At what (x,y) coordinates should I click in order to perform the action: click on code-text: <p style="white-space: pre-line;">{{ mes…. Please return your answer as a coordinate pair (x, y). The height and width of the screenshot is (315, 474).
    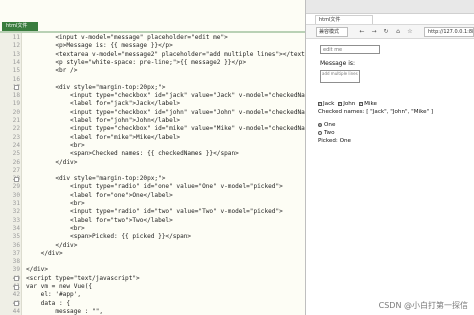
    Looking at the image, I should click on (136, 62).